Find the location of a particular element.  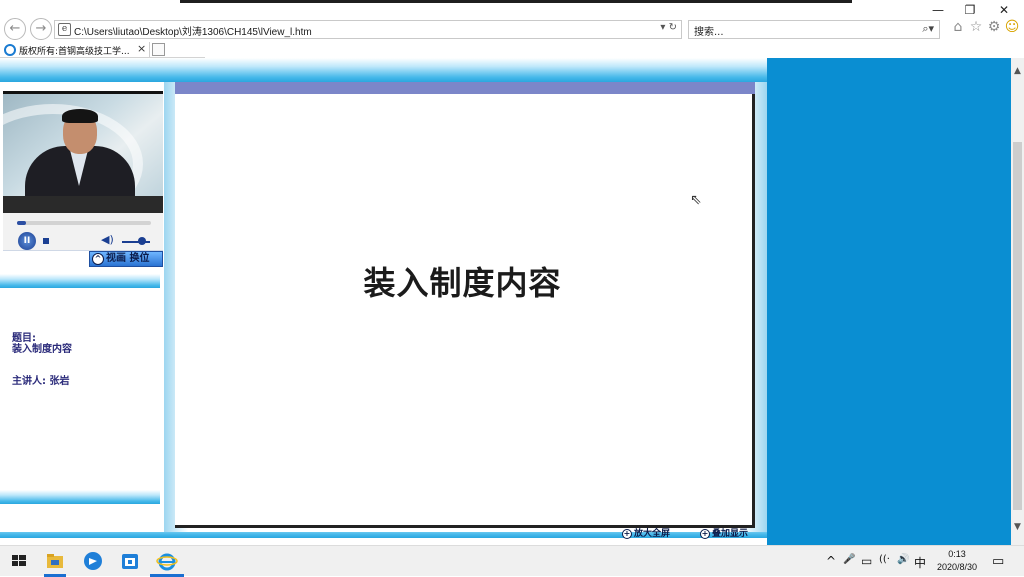

page-scrollbar: ▲ ▼ is located at coordinates (1017, 301).